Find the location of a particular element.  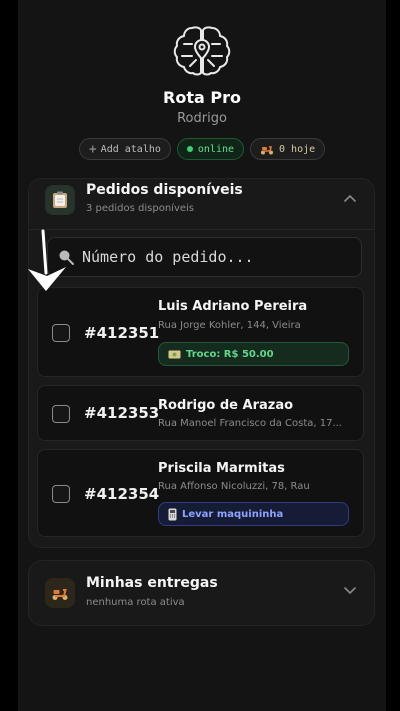

today-count-label: 0 hoje is located at coordinates (297, 149).